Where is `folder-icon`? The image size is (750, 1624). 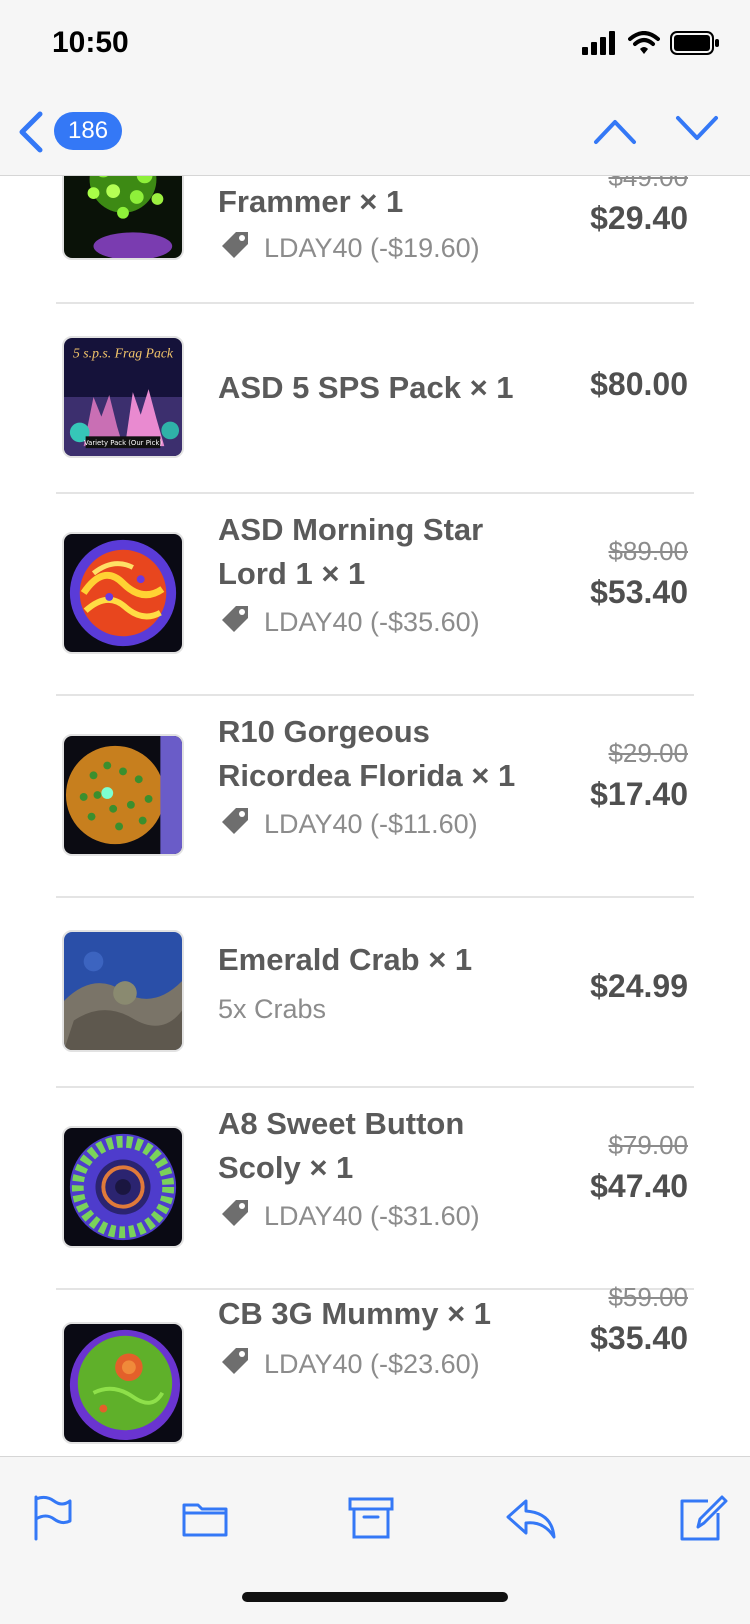 folder-icon is located at coordinates (205, 1518).